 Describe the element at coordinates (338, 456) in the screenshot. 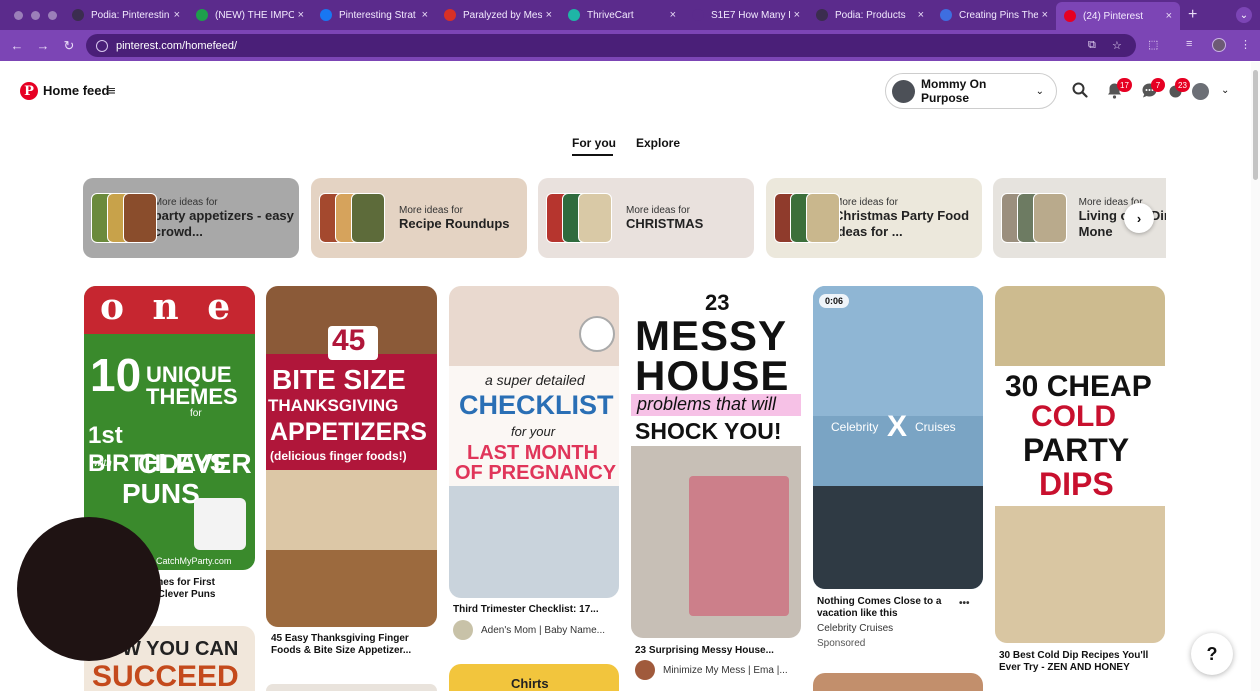

I see `pin-text: (delicious finger foods!)` at that location.